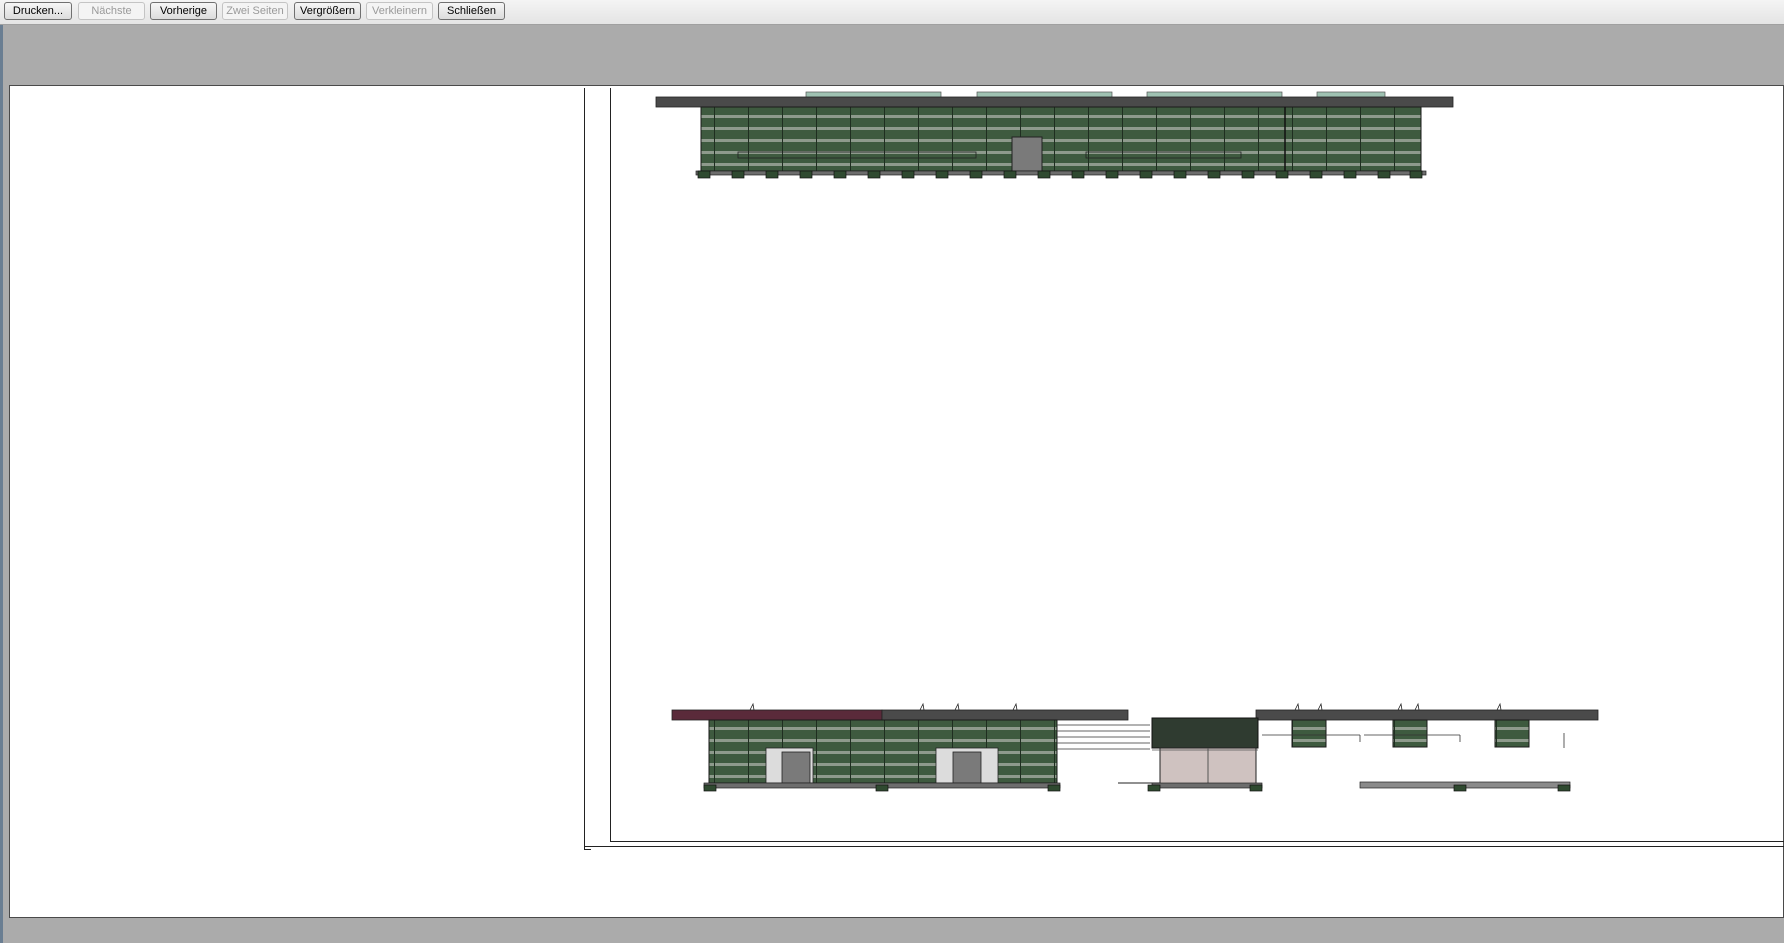  What do you see at coordinates (1054, 102) in the screenshot?
I see `roof-slab-top` at bounding box center [1054, 102].